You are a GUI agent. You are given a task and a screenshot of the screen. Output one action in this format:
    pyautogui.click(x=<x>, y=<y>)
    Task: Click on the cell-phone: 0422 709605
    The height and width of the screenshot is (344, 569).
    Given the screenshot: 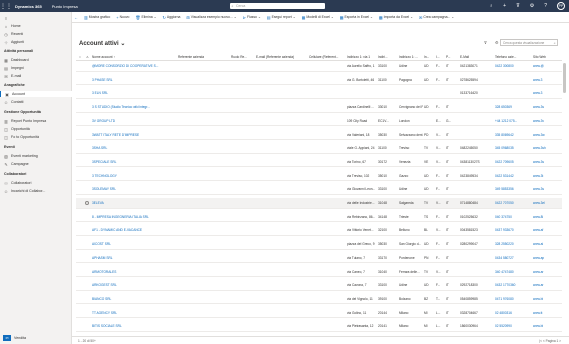 What is the action you would take?
    pyautogui.click(x=513, y=162)
    